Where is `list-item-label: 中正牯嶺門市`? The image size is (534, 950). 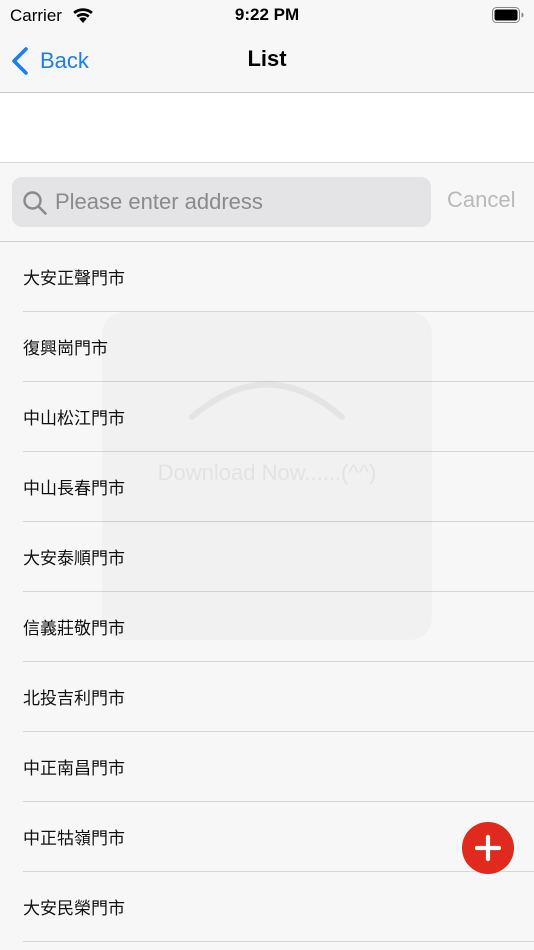 list-item-label: 中正牯嶺門市 is located at coordinates (74, 839).